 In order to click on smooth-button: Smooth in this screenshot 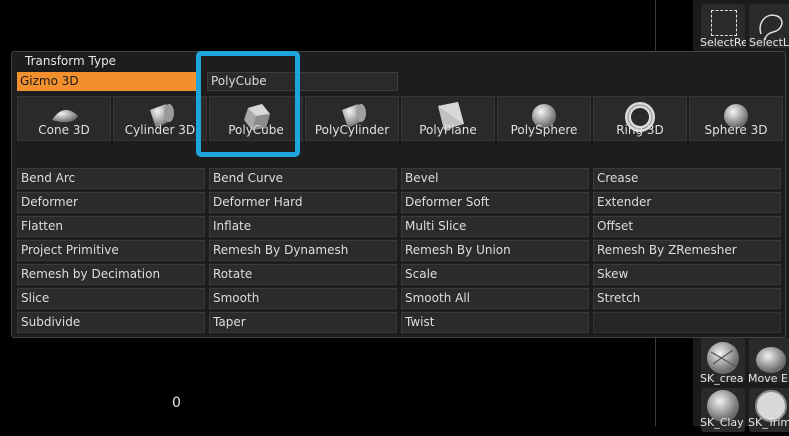, I will do `click(303, 298)`.